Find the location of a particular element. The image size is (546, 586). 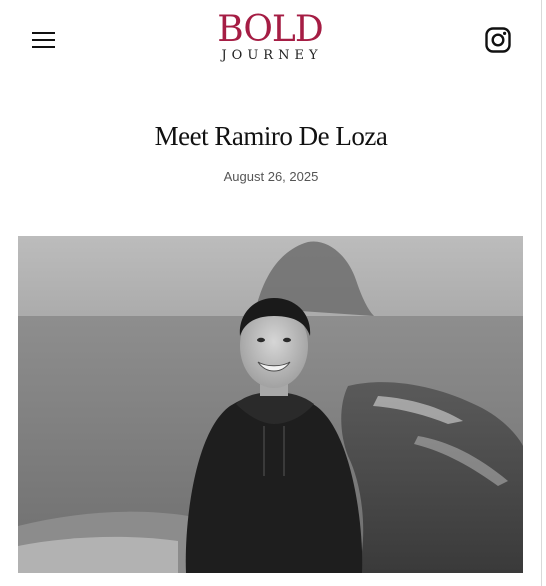

article-title: Meet Ramiro De Loza is located at coordinates (271, 136).